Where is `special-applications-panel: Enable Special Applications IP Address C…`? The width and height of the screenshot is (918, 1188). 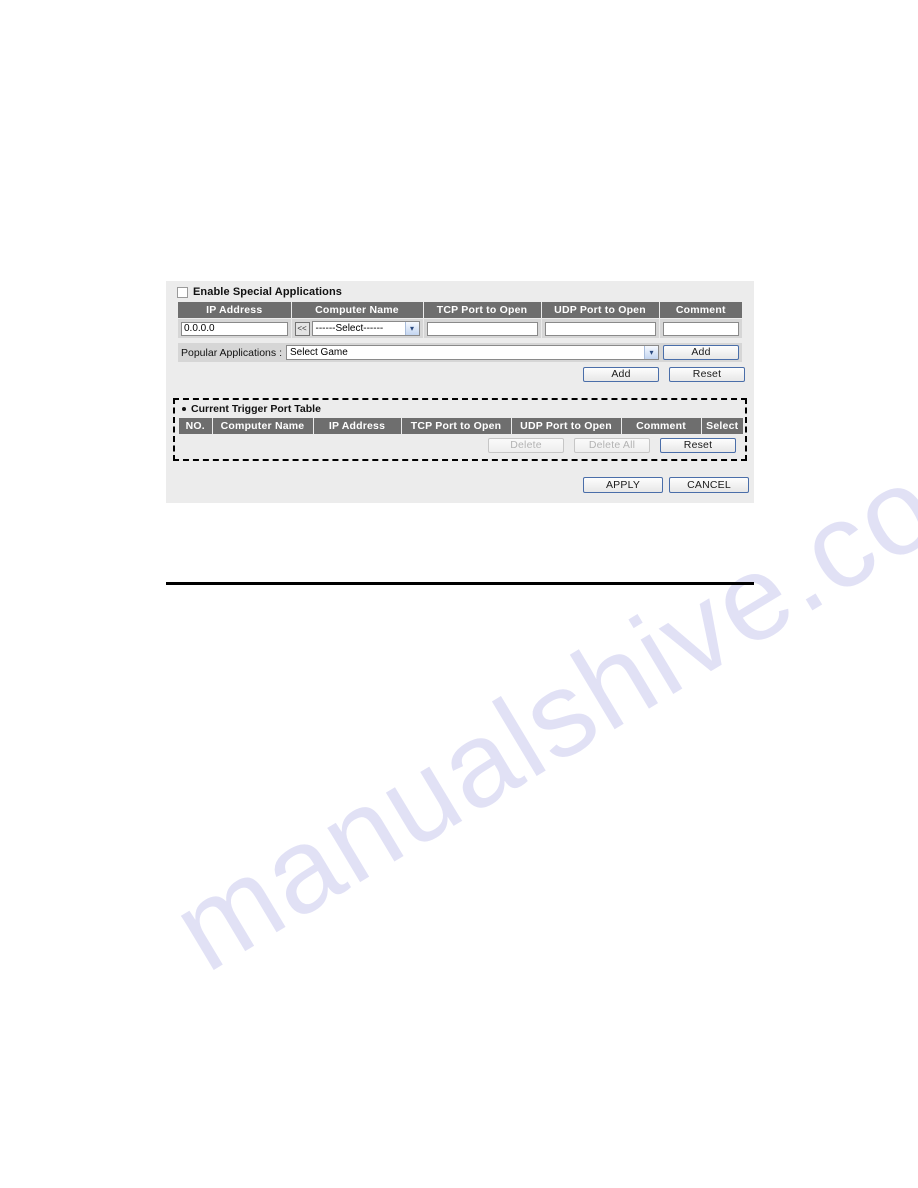
special-applications-panel: Enable Special Applications IP Address C… is located at coordinates (460, 392).